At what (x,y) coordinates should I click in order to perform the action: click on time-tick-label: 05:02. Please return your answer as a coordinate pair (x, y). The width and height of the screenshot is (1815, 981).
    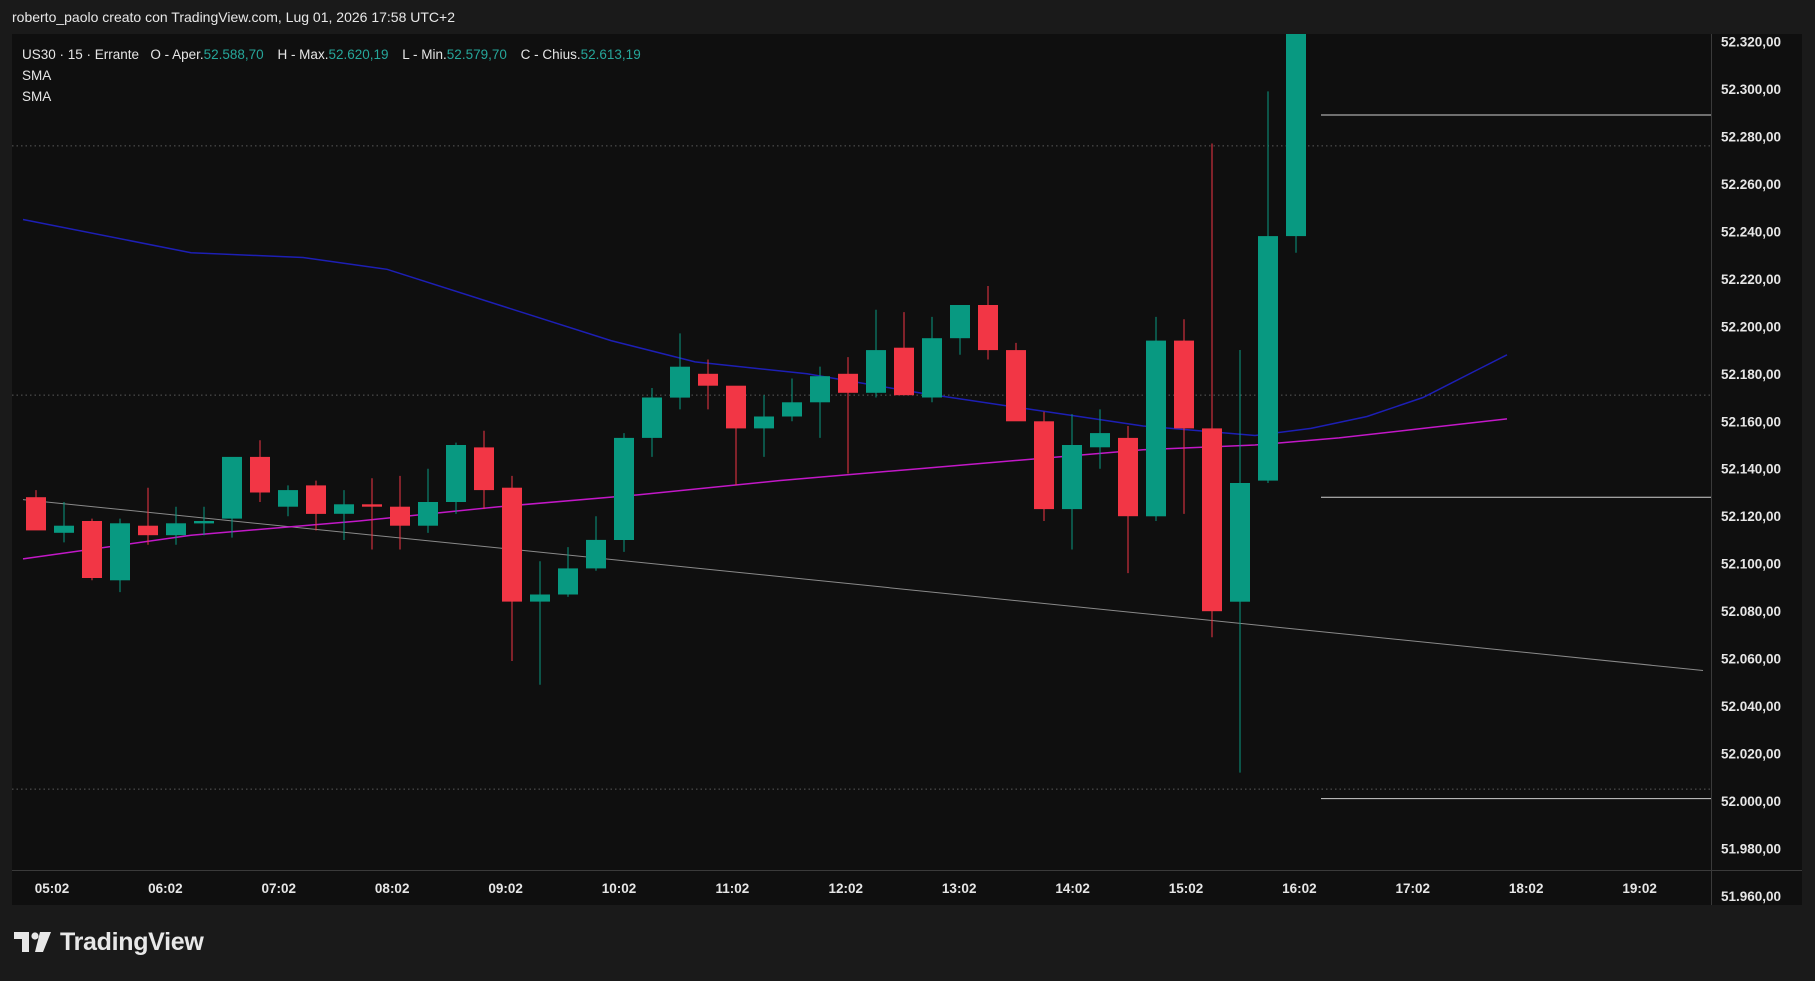
    Looking at the image, I should click on (52, 888).